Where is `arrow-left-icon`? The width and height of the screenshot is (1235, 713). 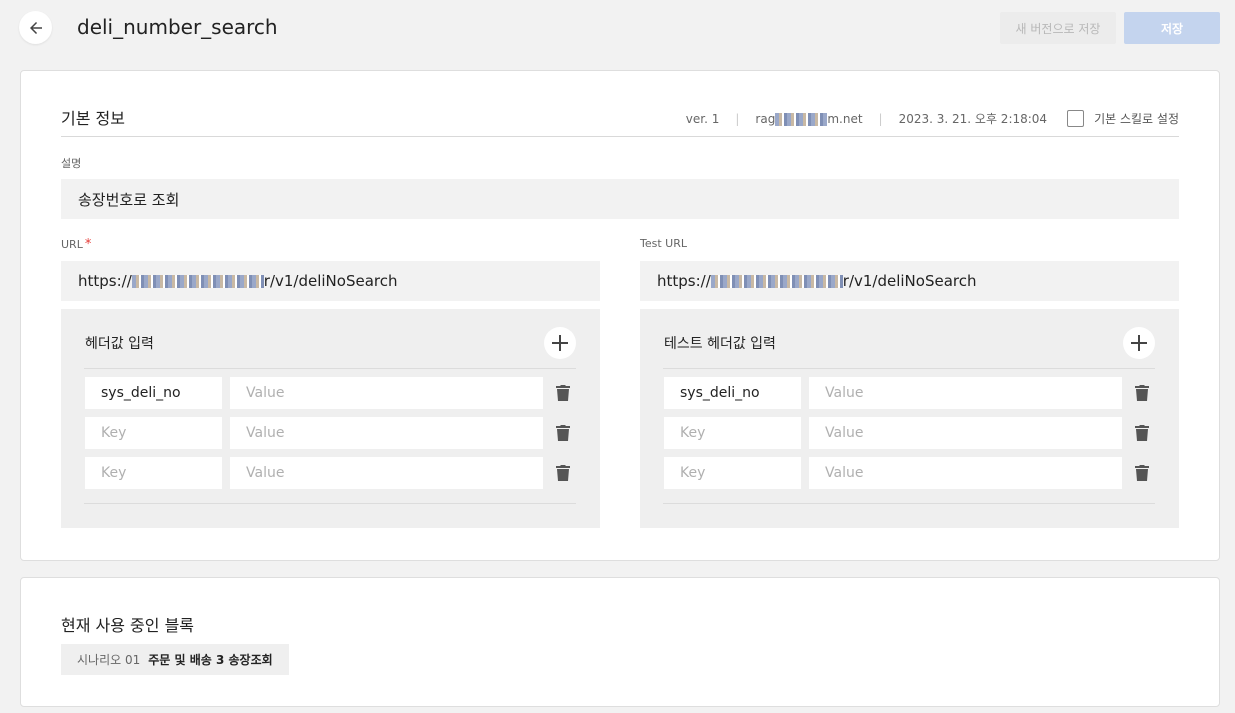
arrow-left-icon is located at coordinates (35, 27).